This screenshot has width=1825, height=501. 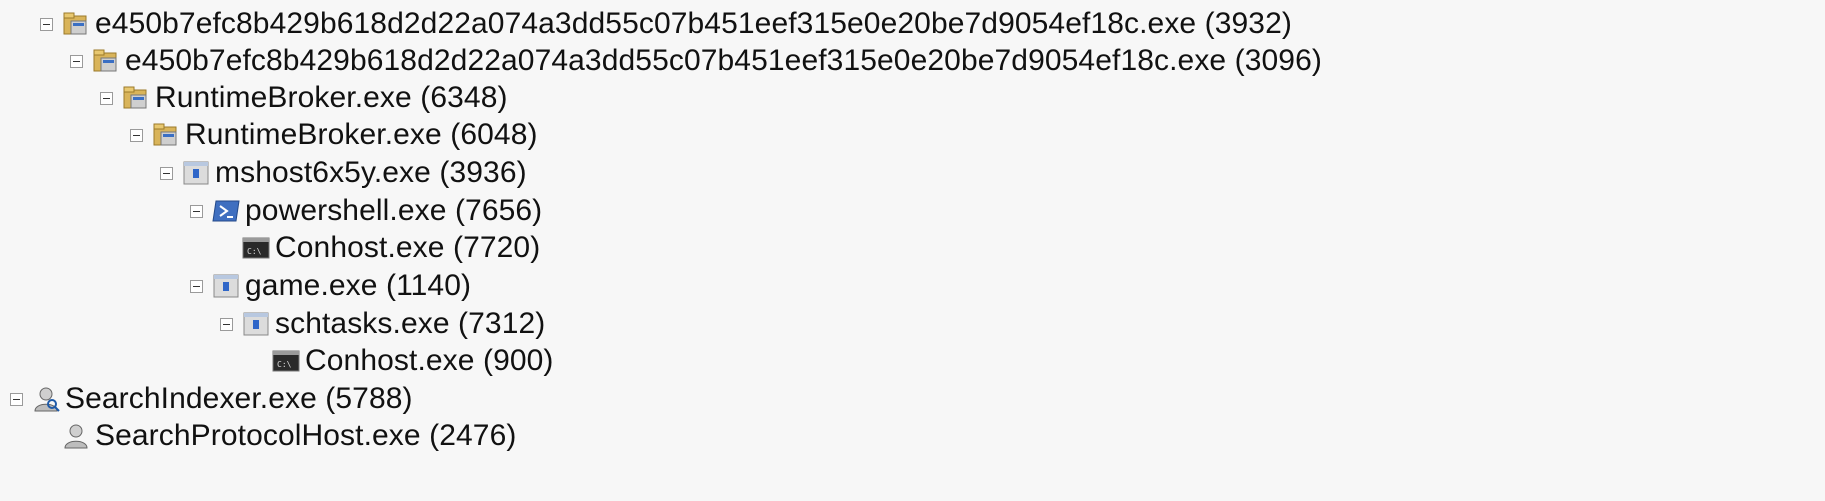 What do you see at coordinates (331, 97) in the screenshot?
I see `tree-node-label: RuntimeBroker.exe (6348)` at bounding box center [331, 97].